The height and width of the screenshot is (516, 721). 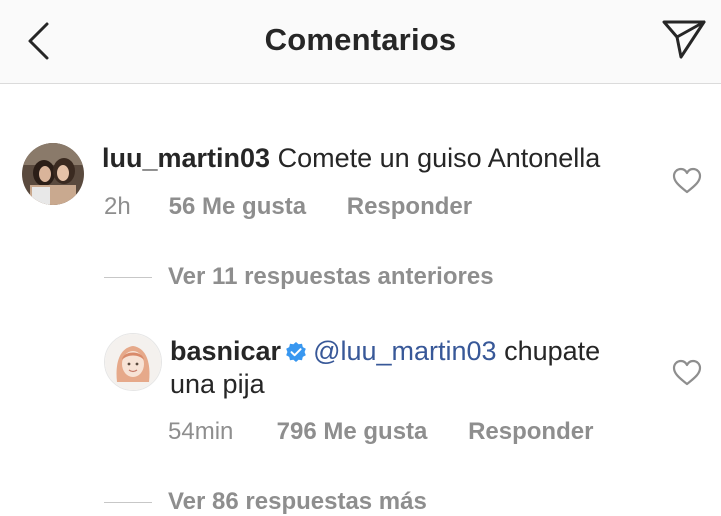 I want to click on view-more-replies-link: Ver 86 respuestas más, so click(x=265, y=502).